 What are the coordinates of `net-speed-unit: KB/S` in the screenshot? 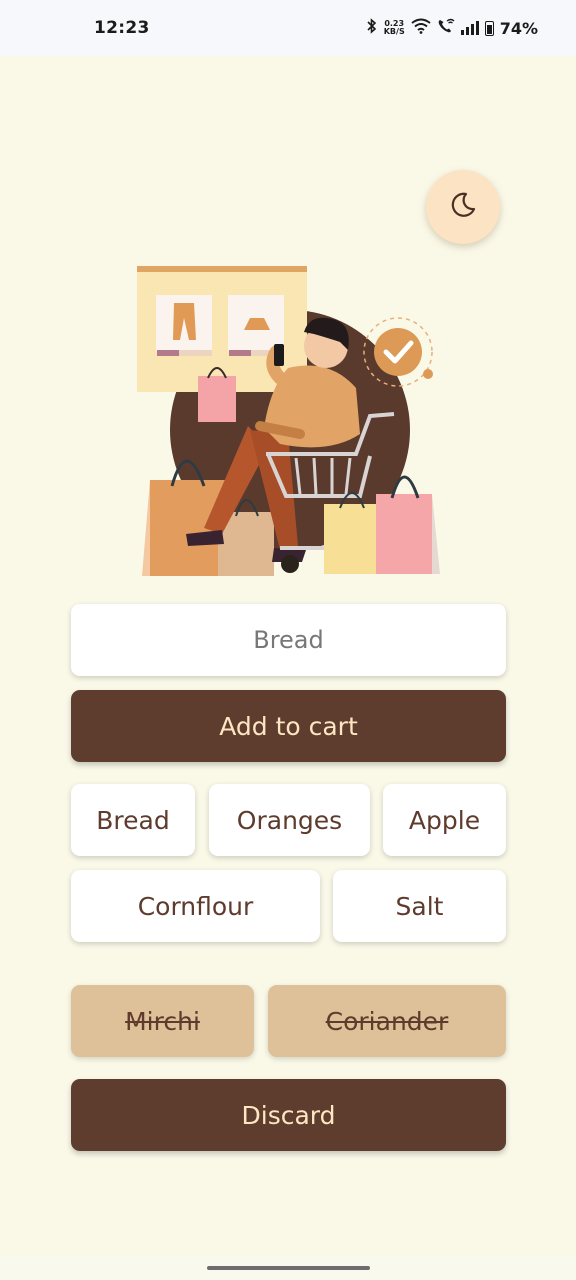 It's located at (394, 31).